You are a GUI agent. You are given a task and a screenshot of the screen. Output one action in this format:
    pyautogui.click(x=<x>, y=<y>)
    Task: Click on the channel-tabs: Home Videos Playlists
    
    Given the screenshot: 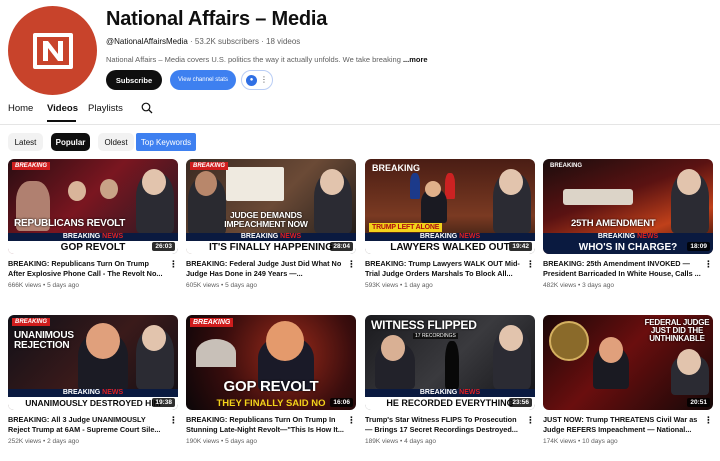 What is the action you would take?
    pyautogui.click(x=360, y=111)
    